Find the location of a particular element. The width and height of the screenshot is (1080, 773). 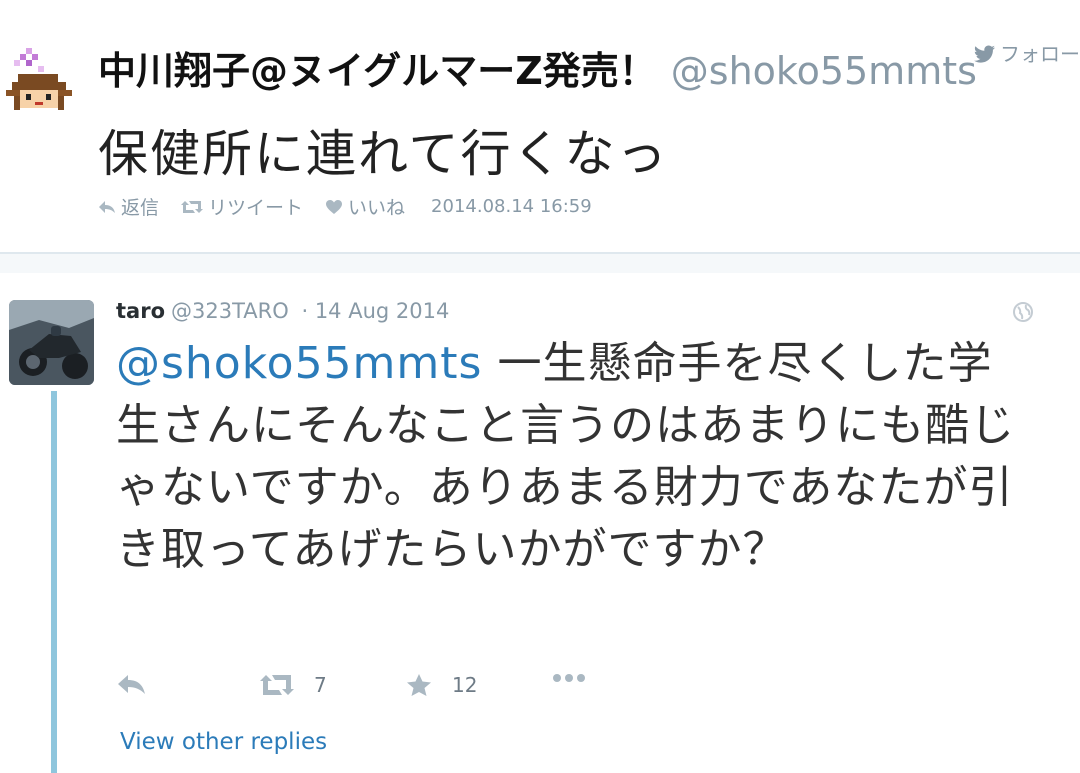

star-icon is located at coordinates (419, 685).